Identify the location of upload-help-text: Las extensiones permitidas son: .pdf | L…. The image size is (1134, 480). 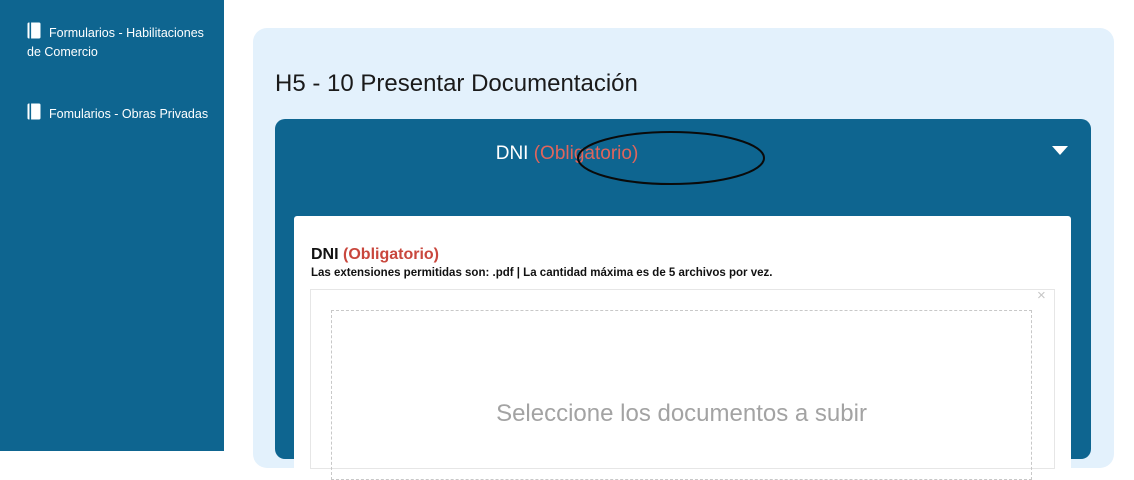
(542, 273).